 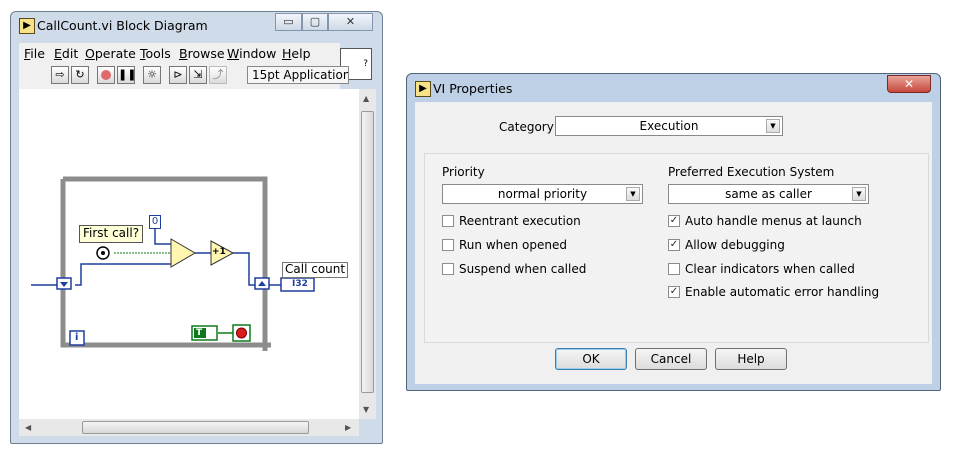 What do you see at coordinates (671, 359) in the screenshot?
I see `cancel-button: Cancel` at bounding box center [671, 359].